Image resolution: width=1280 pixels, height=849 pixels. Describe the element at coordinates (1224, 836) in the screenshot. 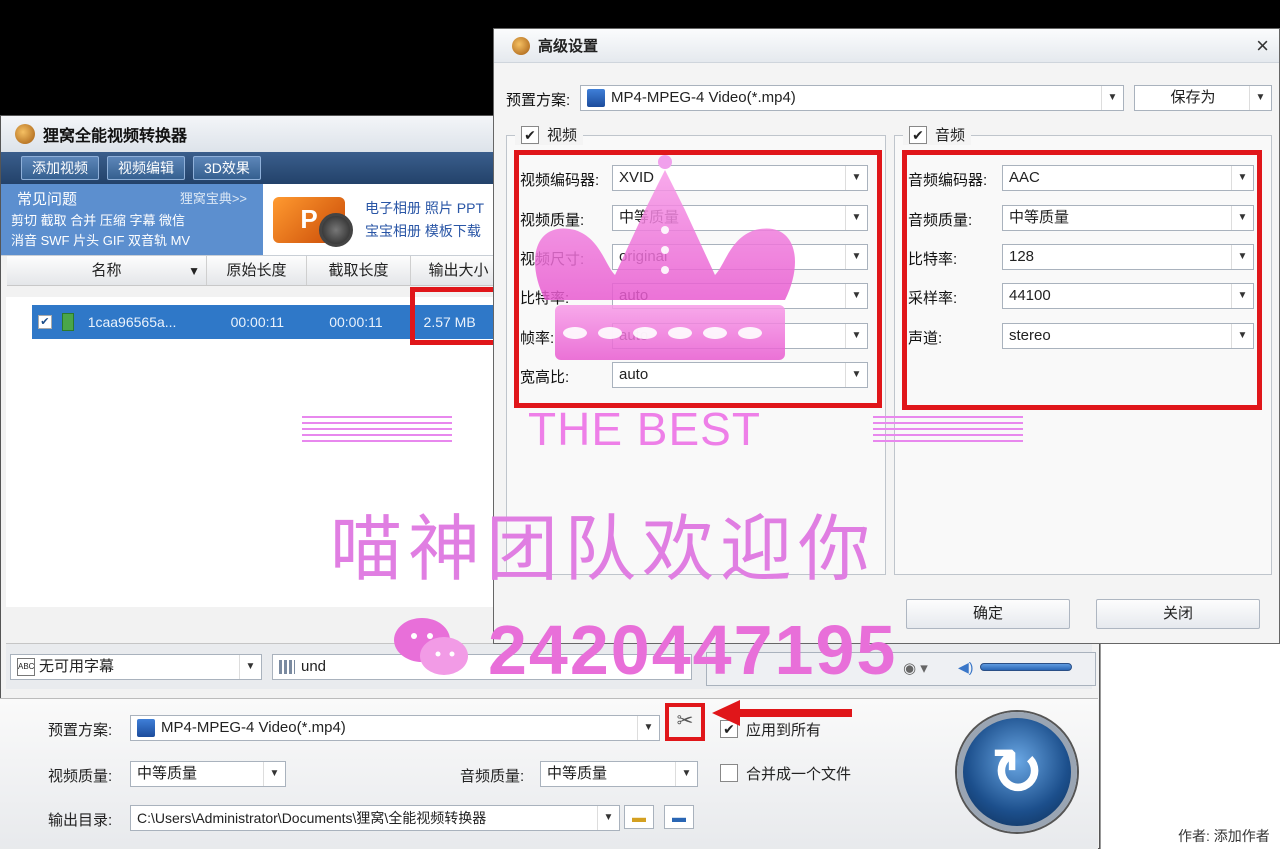

I see `author-text: 作者: 添加作者` at that location.